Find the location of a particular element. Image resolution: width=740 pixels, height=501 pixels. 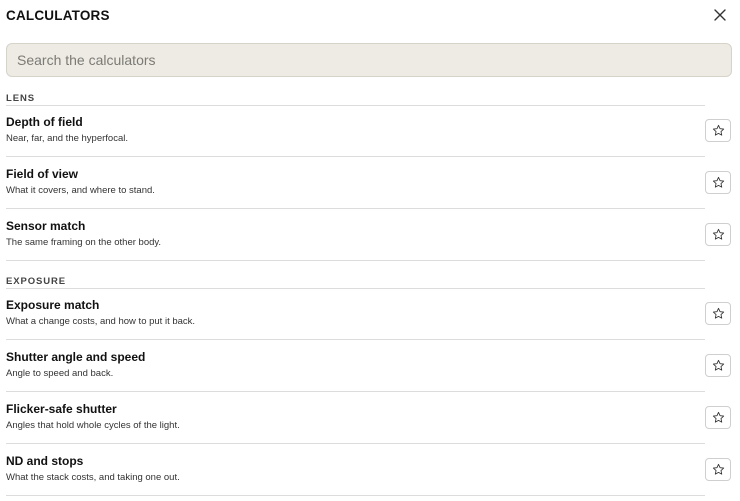

section-label-exposure: EXPOSURE is located at coordinates (36, 281).